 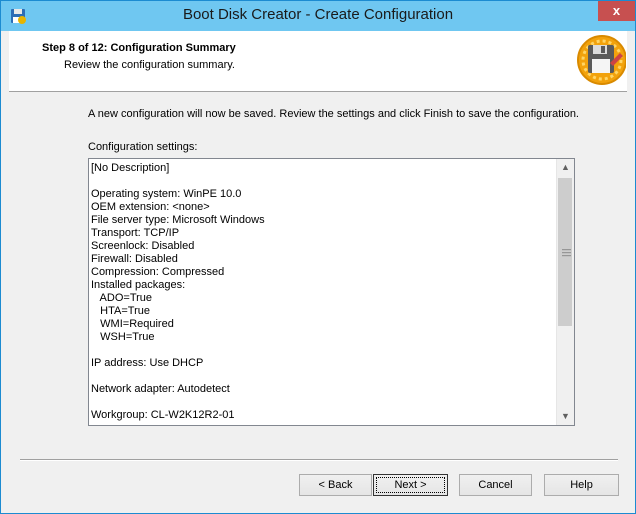 I want to click on settings-line: Compression: Compressed, so click(x=158, y=272).